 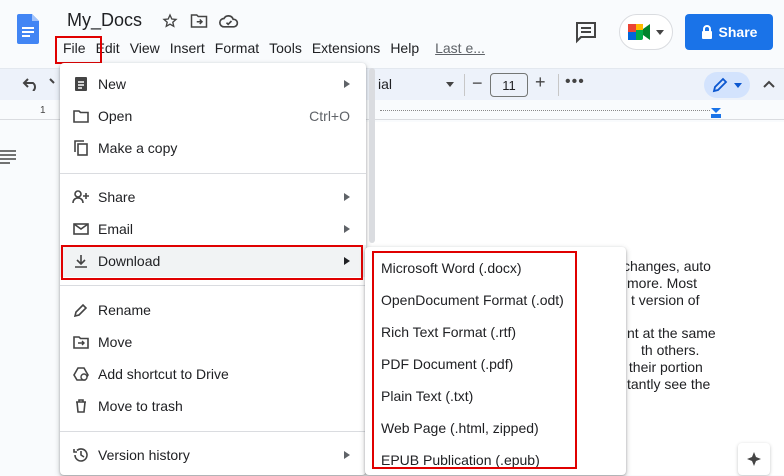 What do you see at coordinates (104, 20) in the screenshot?
I see `document-title: My_Docs` at bounding box center [104, 20].